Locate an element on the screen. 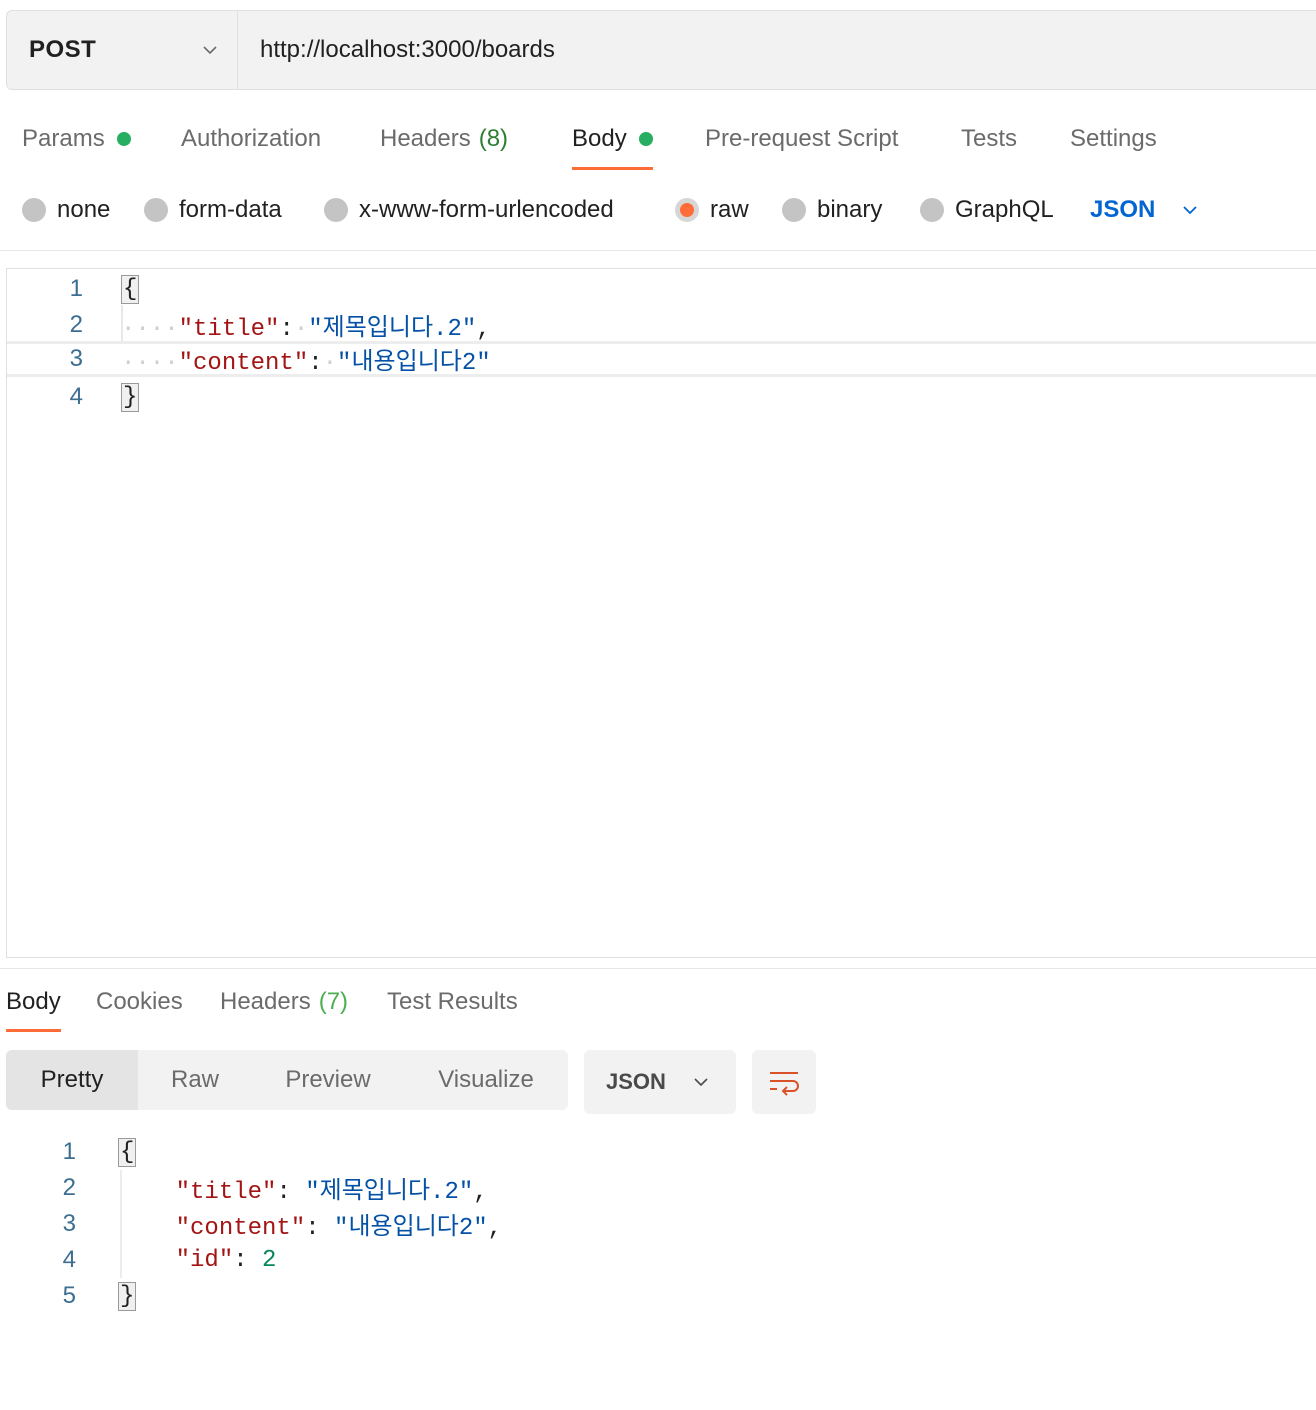 This screenshot has height=1410, width=1316. tab-label: Settings is located at coordinates (1113, 138).